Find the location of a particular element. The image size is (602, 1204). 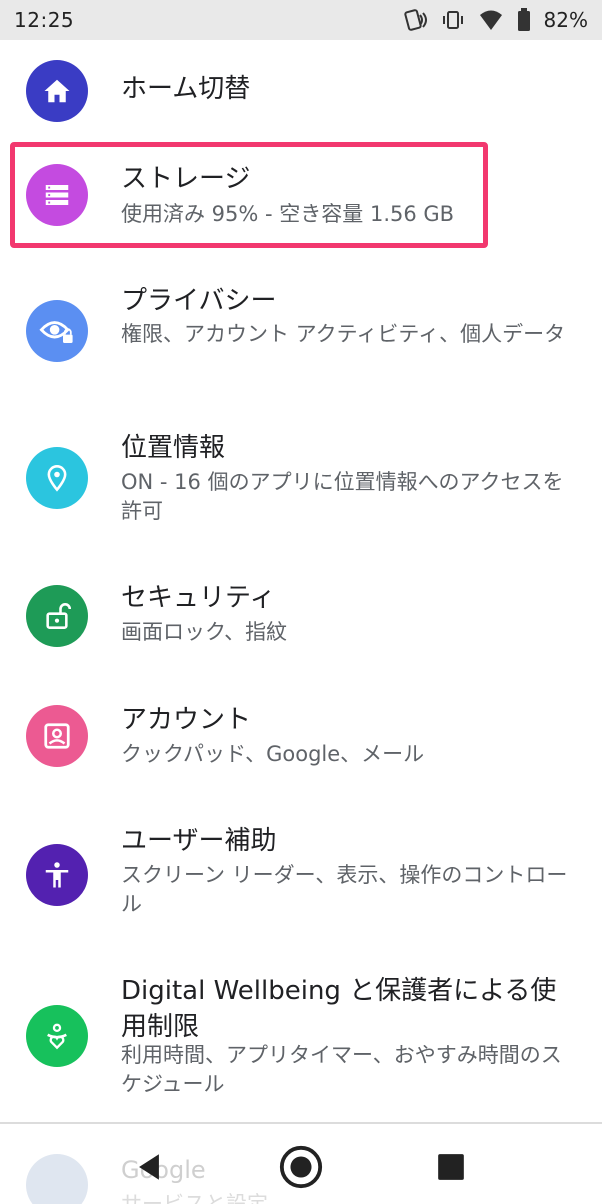

settings-item-security: セキュリティ 画面ロック、指紋 is located at coordinates (301, 620).